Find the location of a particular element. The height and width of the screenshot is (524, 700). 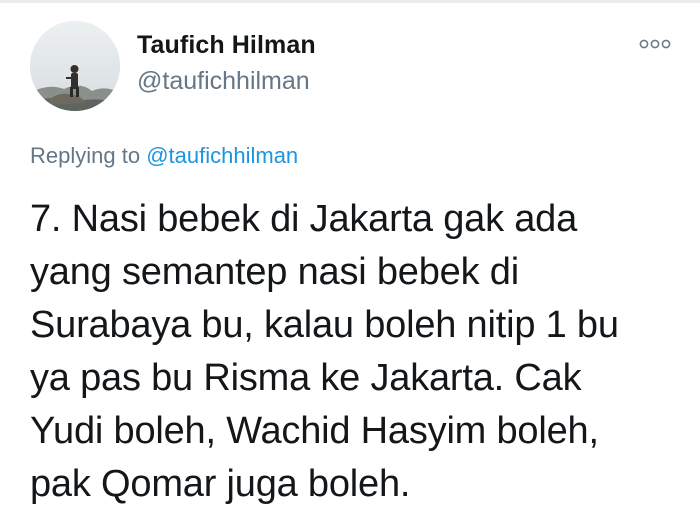

replying-to-label: Replying to is located at coordinates (85, 155).